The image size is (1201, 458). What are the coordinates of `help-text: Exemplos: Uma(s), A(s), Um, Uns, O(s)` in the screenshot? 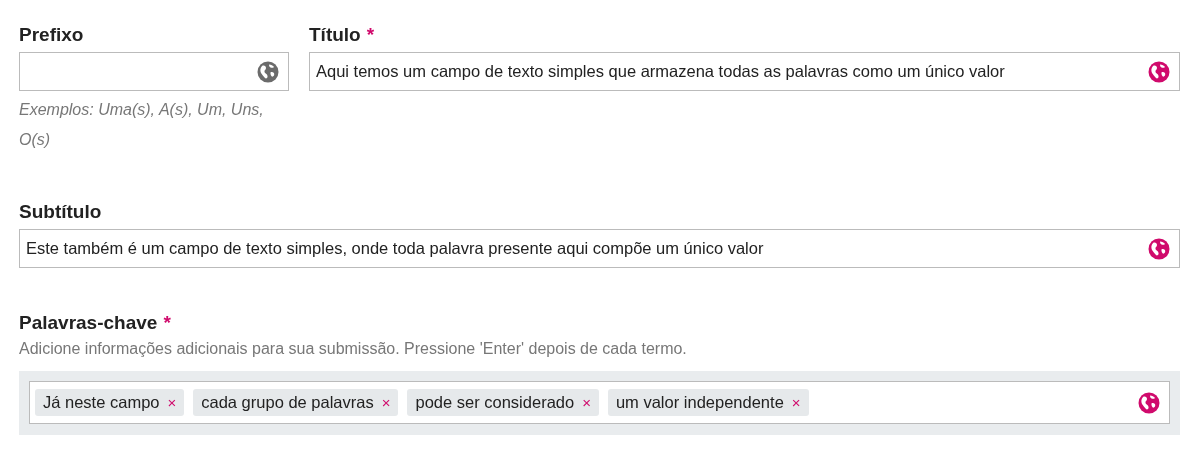 It's located at (142, 125).